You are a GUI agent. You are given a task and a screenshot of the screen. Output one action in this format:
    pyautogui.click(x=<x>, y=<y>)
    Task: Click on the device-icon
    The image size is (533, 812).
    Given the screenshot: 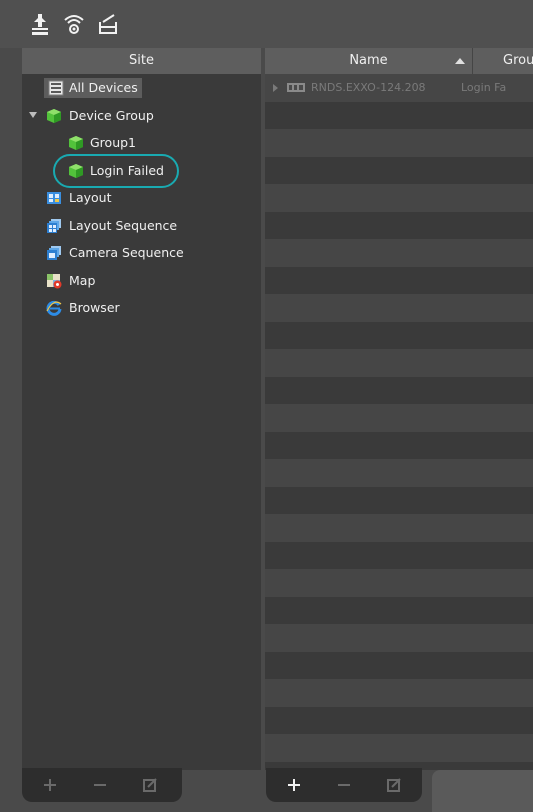 What is the action you would take?
    pyautogui.click(x=296, y=87)
    